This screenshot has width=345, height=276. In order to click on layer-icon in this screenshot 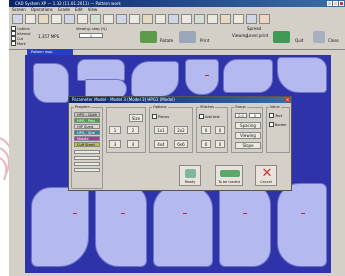, I will do `click(82, 19)`.